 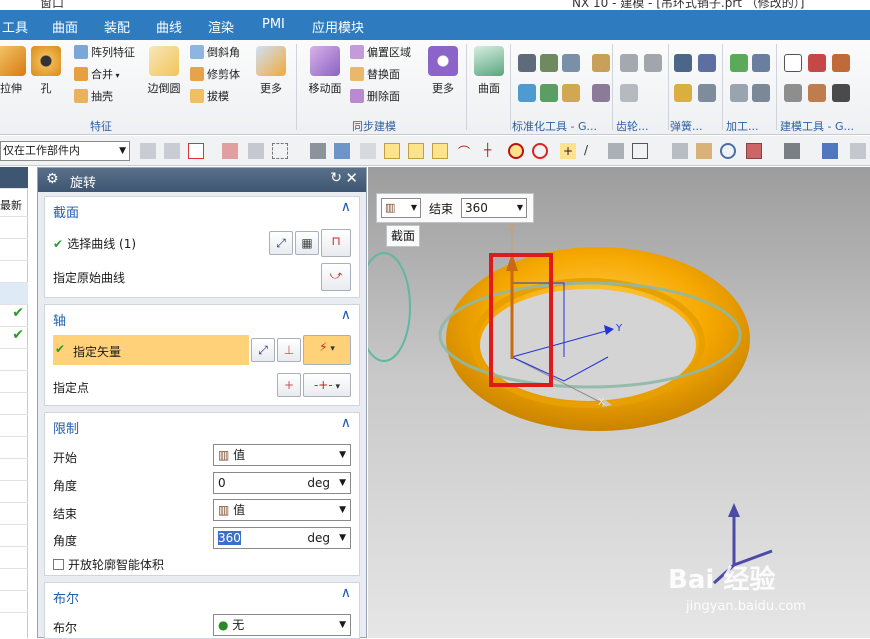 What do you see at coordinates (273, 24) in the screenshot?
I see `menu-pmi: PMI` at bounding box center [273, 24].